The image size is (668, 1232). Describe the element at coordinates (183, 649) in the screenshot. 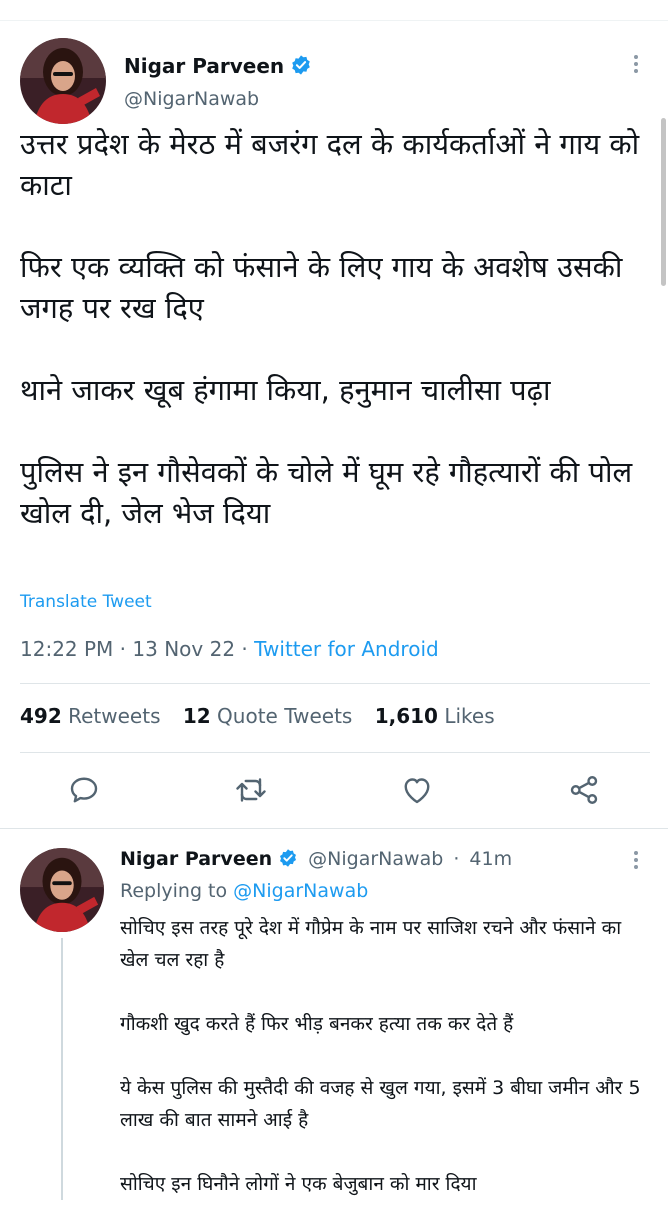

I see `tweet-date: 13 Nov 22` at that location.